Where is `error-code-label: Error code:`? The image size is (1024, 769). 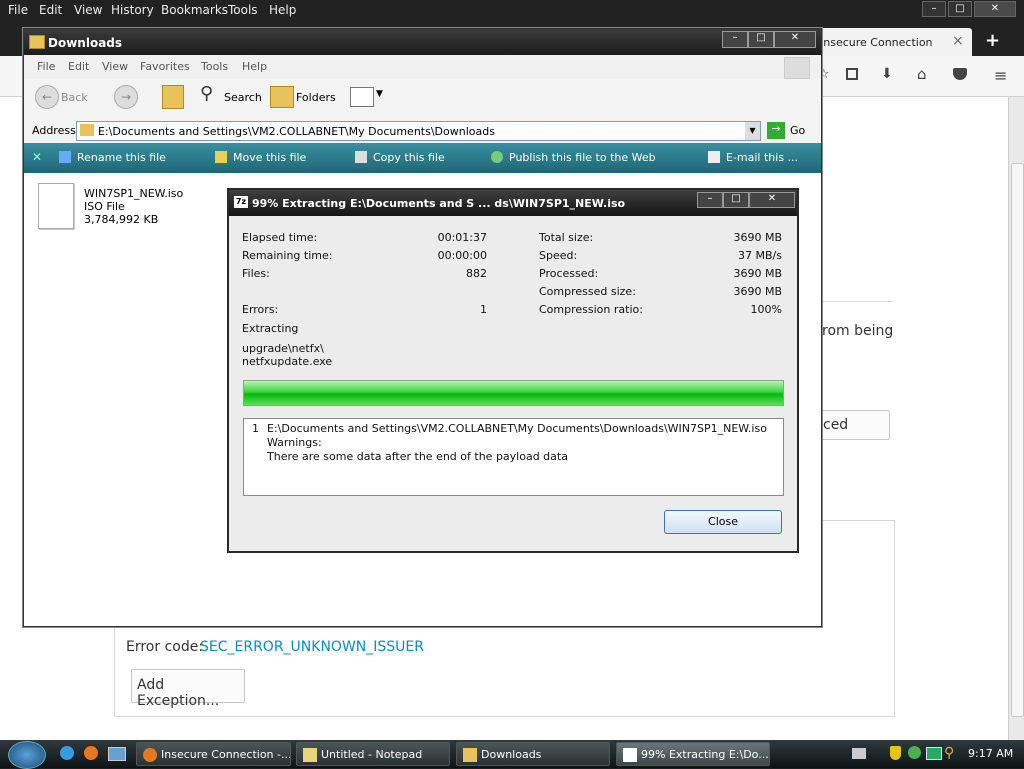 error-code-label: Error code: is located at coordinates (165, 647).